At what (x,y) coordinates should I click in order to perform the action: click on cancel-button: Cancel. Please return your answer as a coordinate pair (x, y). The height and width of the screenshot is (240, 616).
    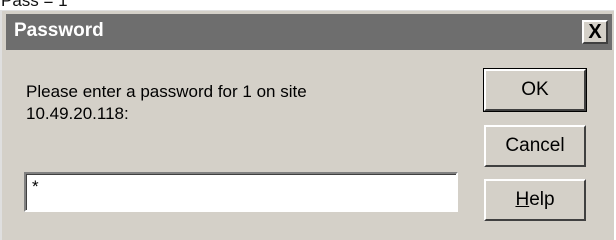
    Looking at the image, I should click on (535, 146).